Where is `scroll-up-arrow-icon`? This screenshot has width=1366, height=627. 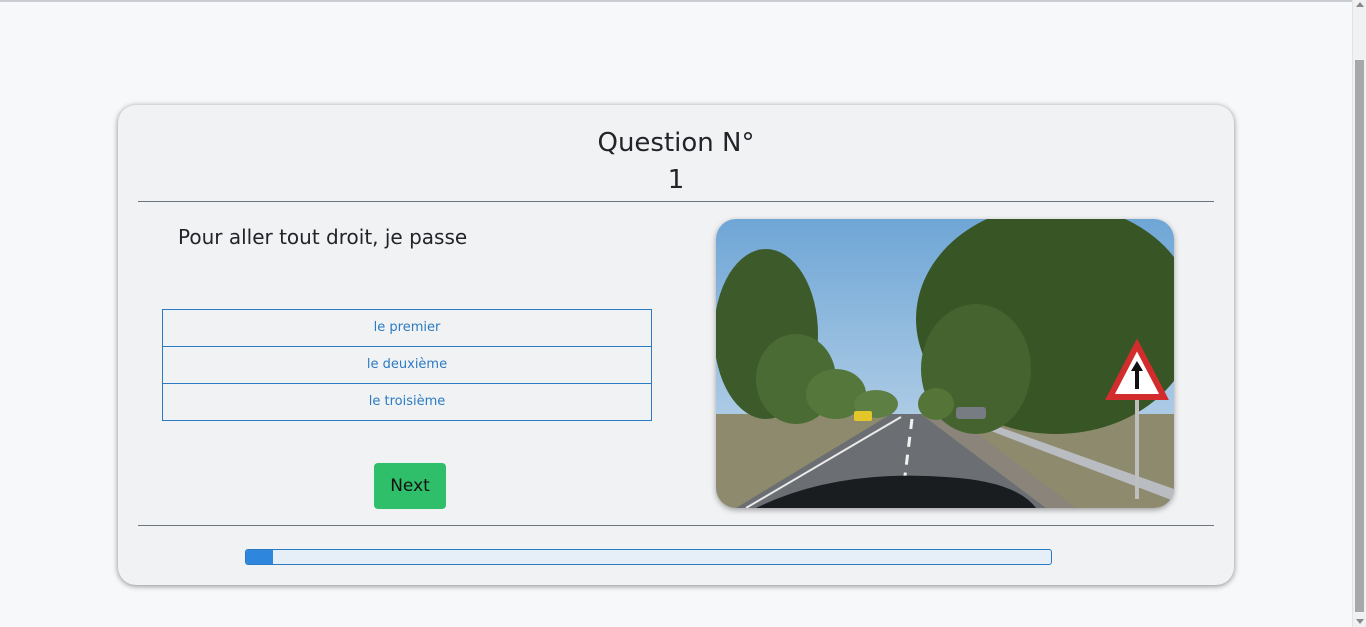
scroll-up-arrow-icon is located at coordinates (1360, 4).